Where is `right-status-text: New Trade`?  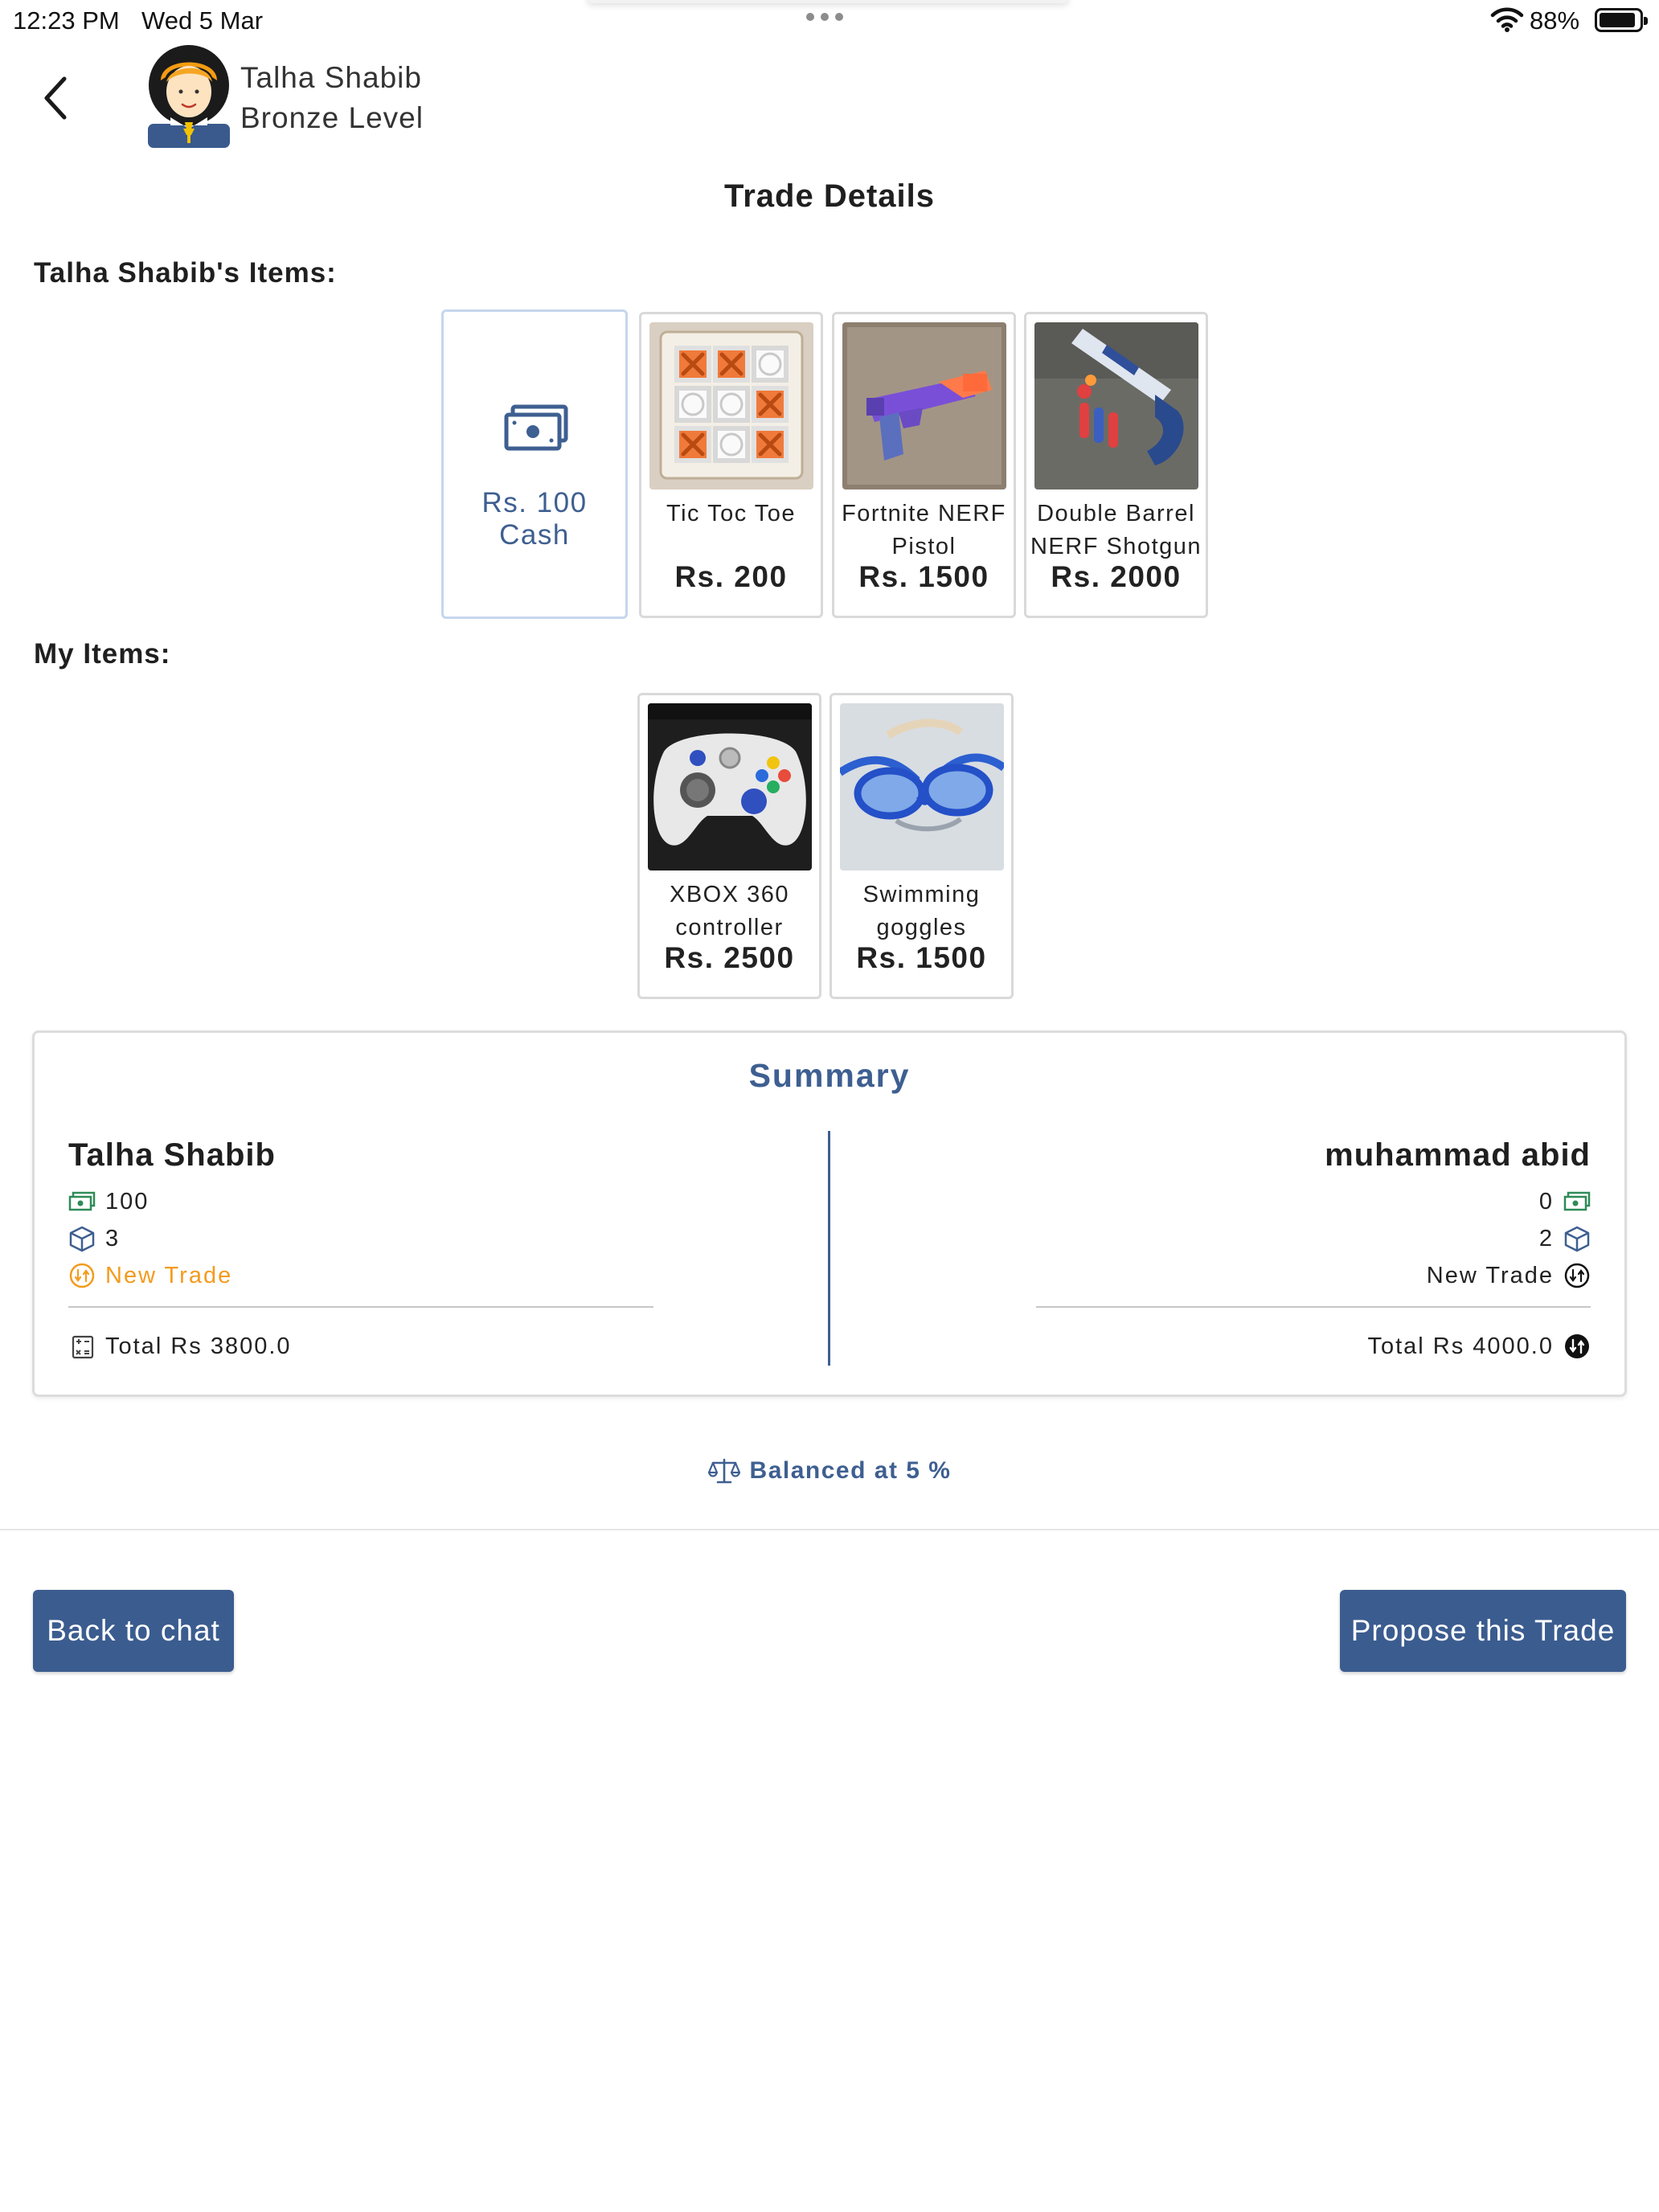
right-status-text: New Trade is located at coordinates (1490, 1275).